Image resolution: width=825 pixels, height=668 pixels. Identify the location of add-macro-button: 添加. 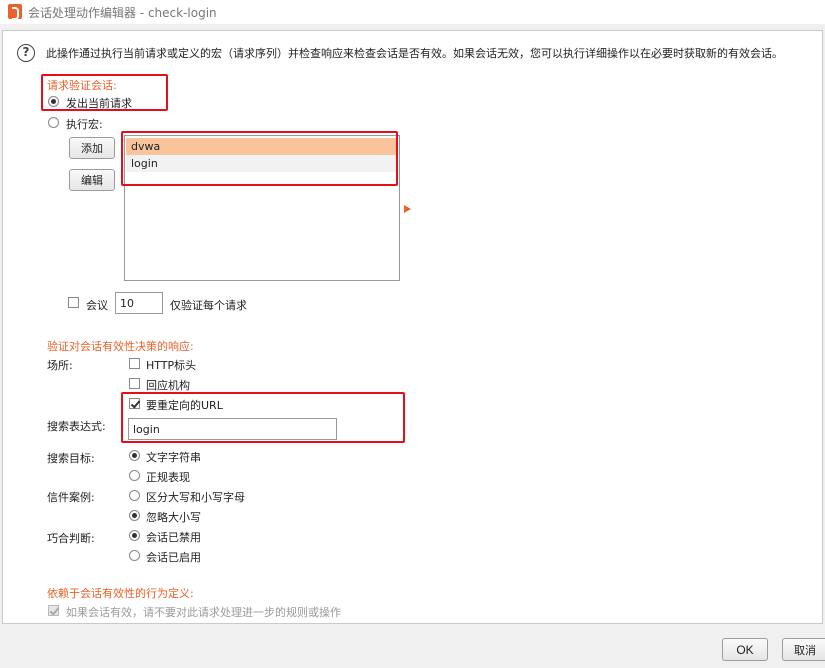
(92, 148).